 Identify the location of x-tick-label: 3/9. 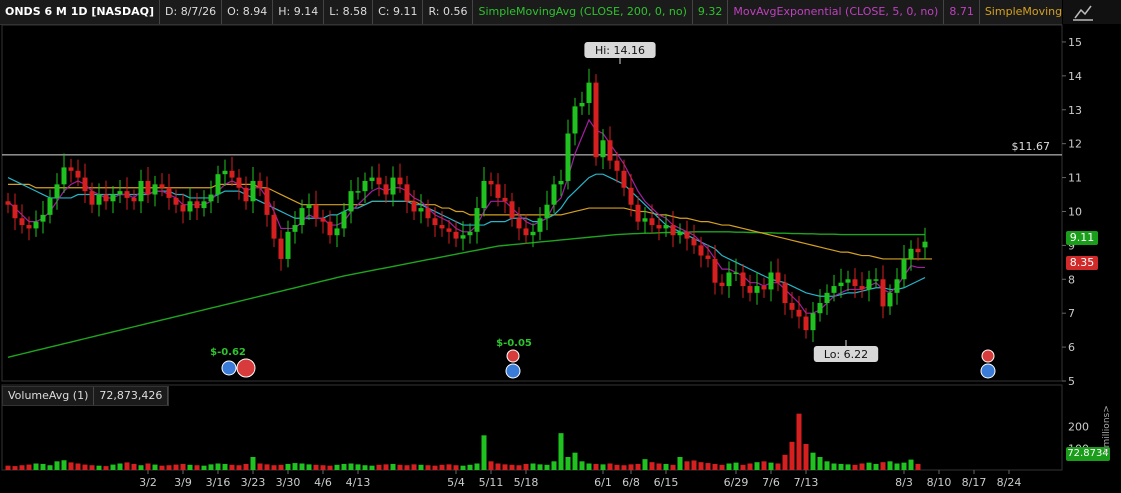
(183, 482).